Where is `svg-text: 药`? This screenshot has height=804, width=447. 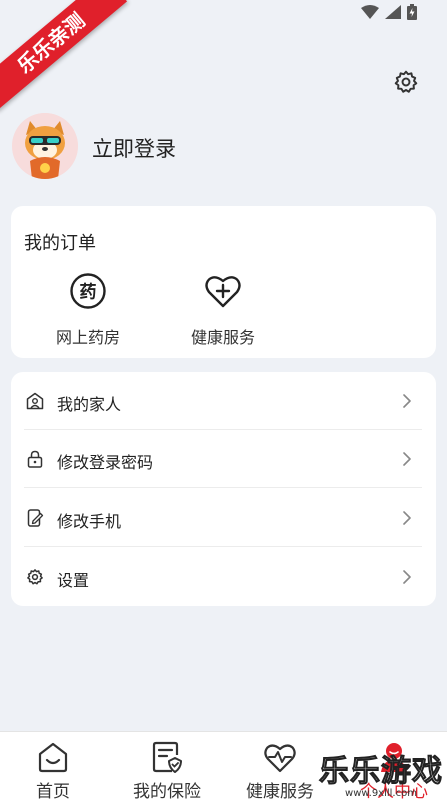 svg-text: 药 is located at coordinates (88, 292).